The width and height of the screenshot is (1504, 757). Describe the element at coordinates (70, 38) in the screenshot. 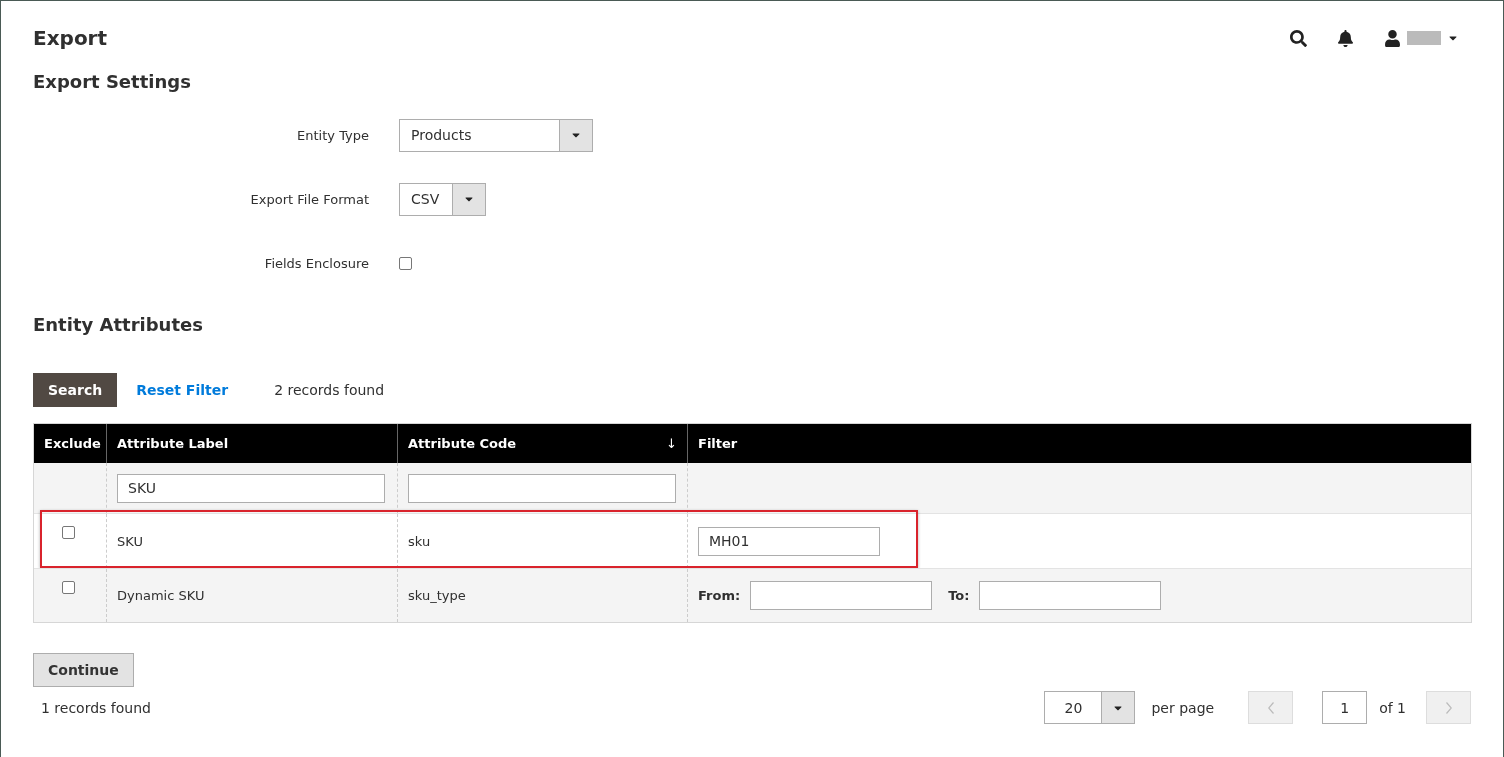

I see `page-title: Export` at that location.